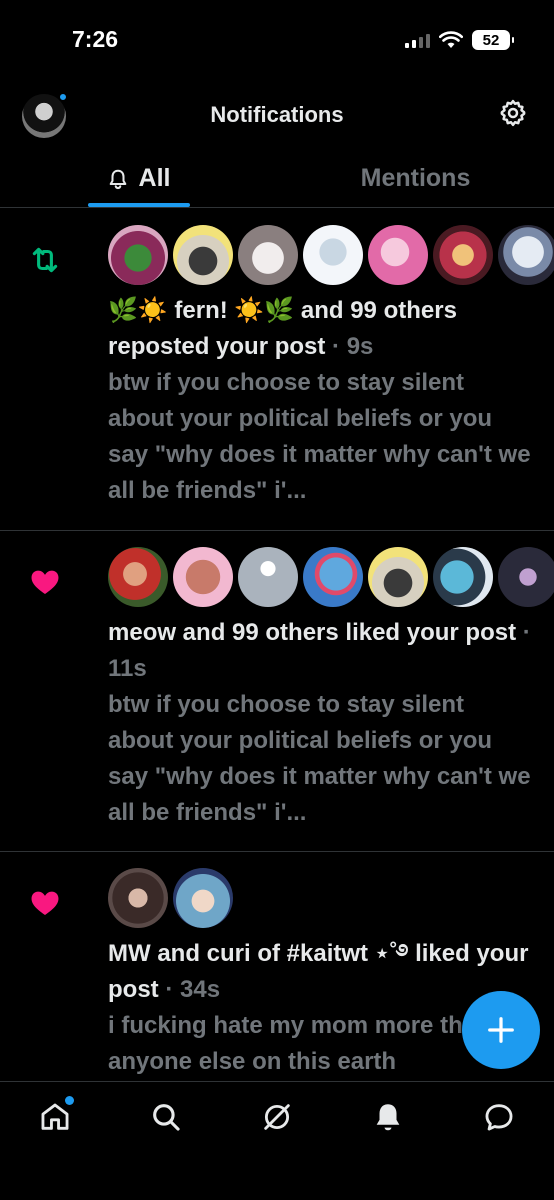 The height and width of the screenshot is (1200, 554). I want to click on notification-time: · 34s, so click(193, 989).